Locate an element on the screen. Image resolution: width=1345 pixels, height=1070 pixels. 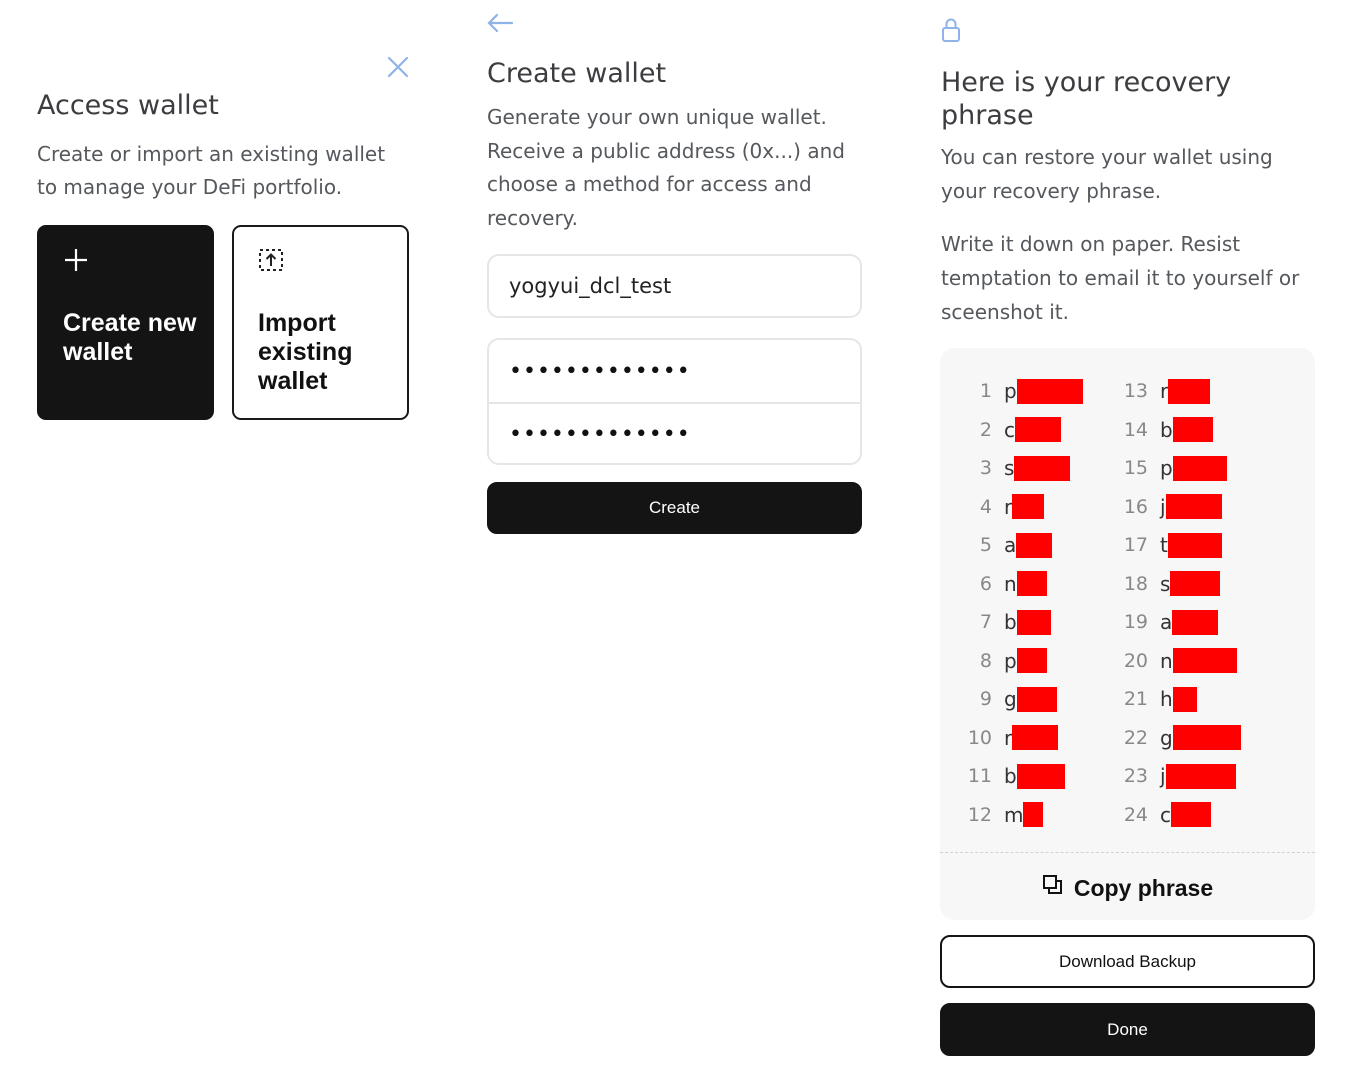
recovery-word-number: 12 is located at coordinates (979, 814).